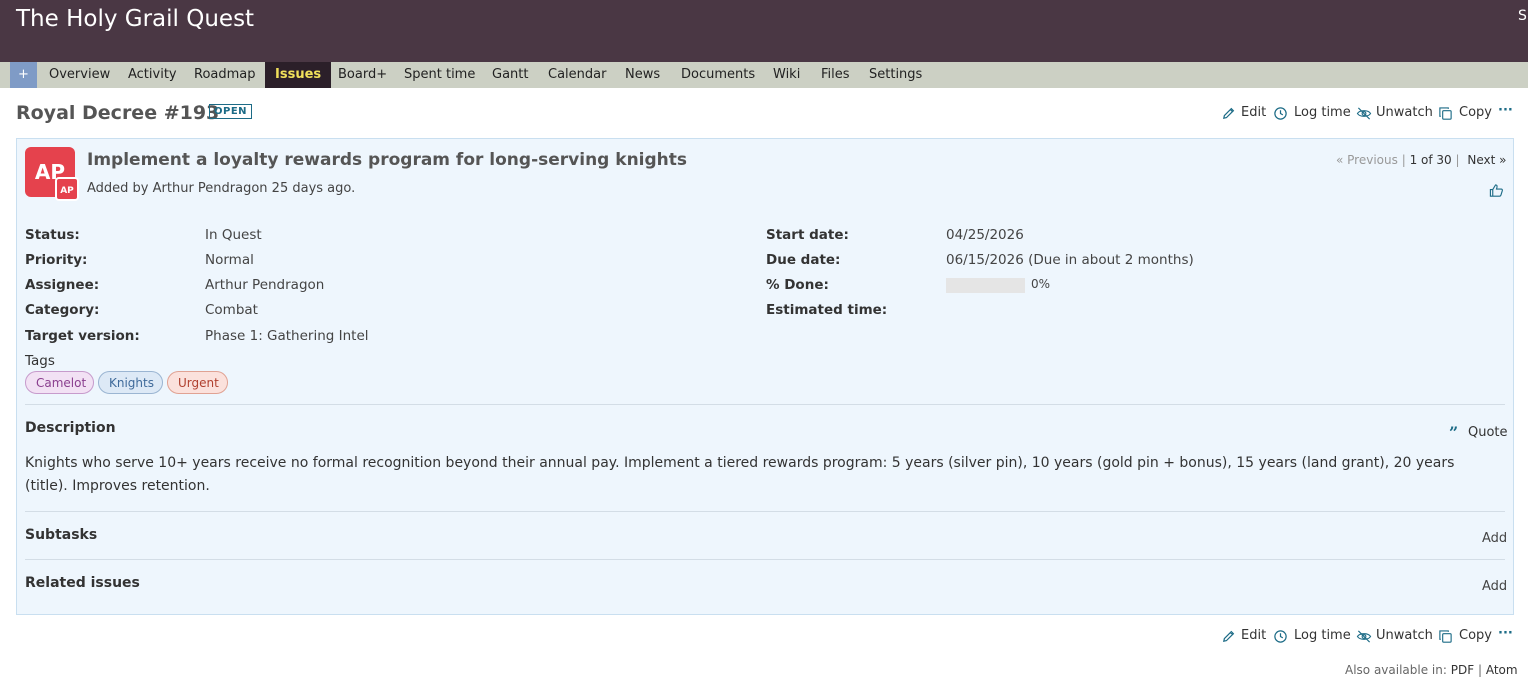 The height and width of the screenshot is (692, 1528). Describe the element at coordinates (510, 75) in the screenshot. I see `tab-gantt: Gantt` at that location.